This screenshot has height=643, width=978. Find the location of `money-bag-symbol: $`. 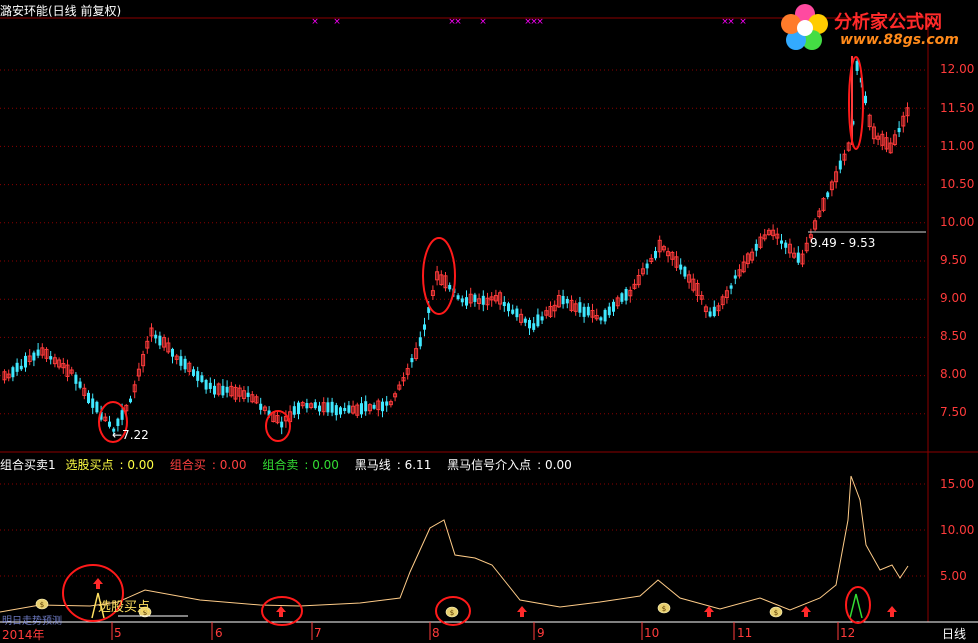

money-bag-symbol: $ is located at coordinates (452, 613).